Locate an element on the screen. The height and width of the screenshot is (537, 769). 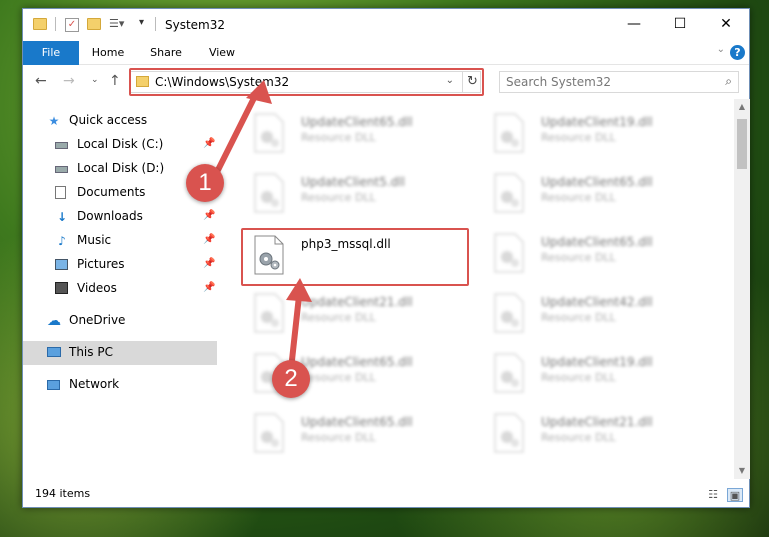
sidebar-item-videos: Videos 📌 is located at coordinates (120, 289).